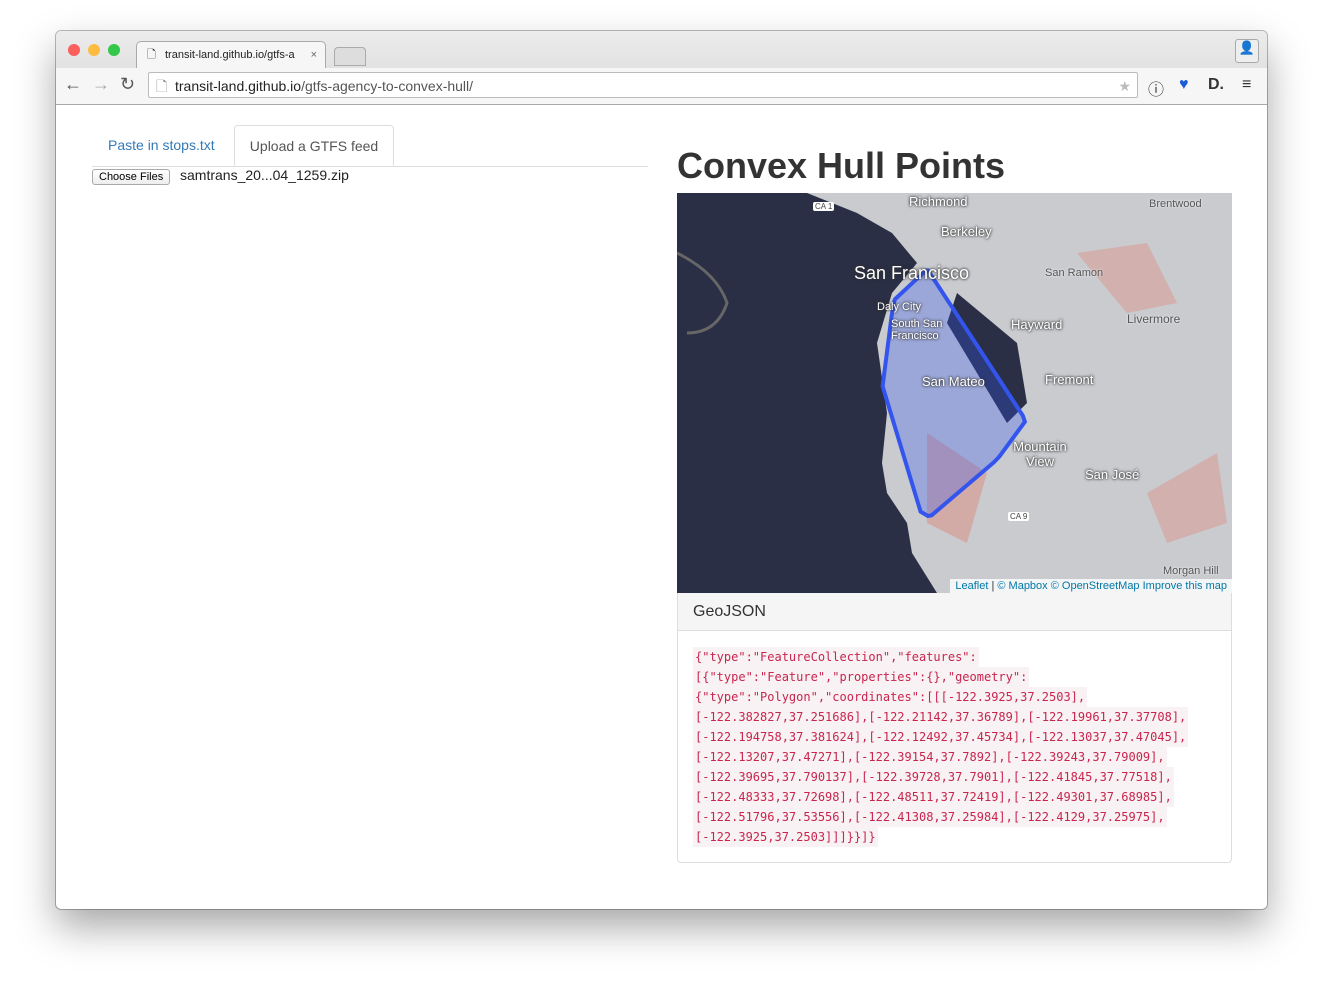 Image resolution: width=1323 pixels, height=989 pixels. What do you see at coordinates (127, 84) in the screenshot?
I see `reload-icon: ↻` at bounding box center [127, 84].